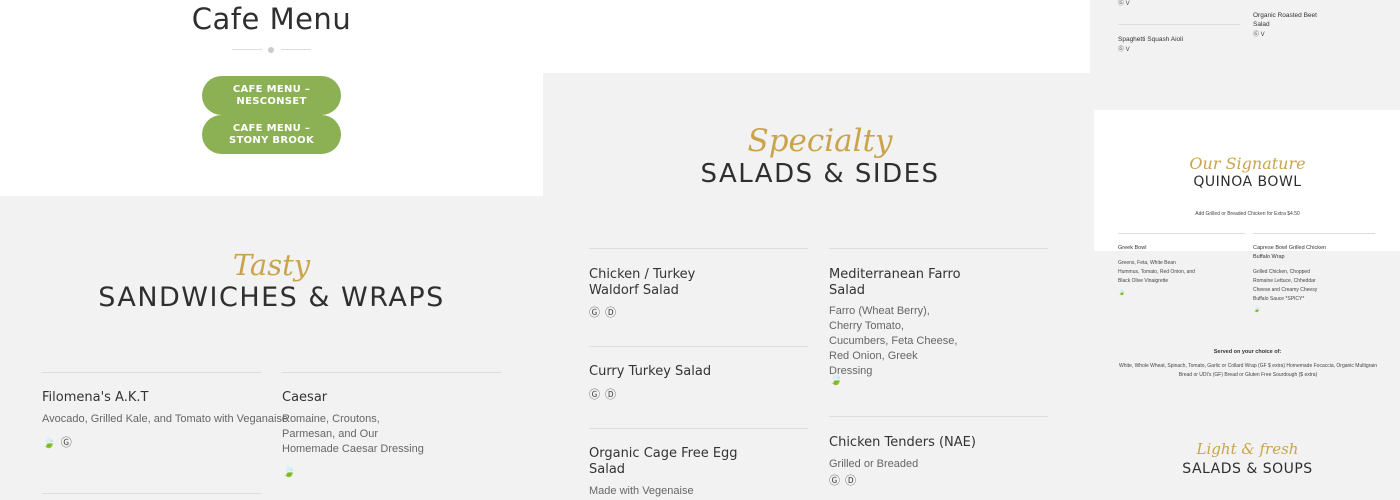 The width and height of the screenshot is (1400, 500). I want to click on divider-dot-icon, so click(271, 50).